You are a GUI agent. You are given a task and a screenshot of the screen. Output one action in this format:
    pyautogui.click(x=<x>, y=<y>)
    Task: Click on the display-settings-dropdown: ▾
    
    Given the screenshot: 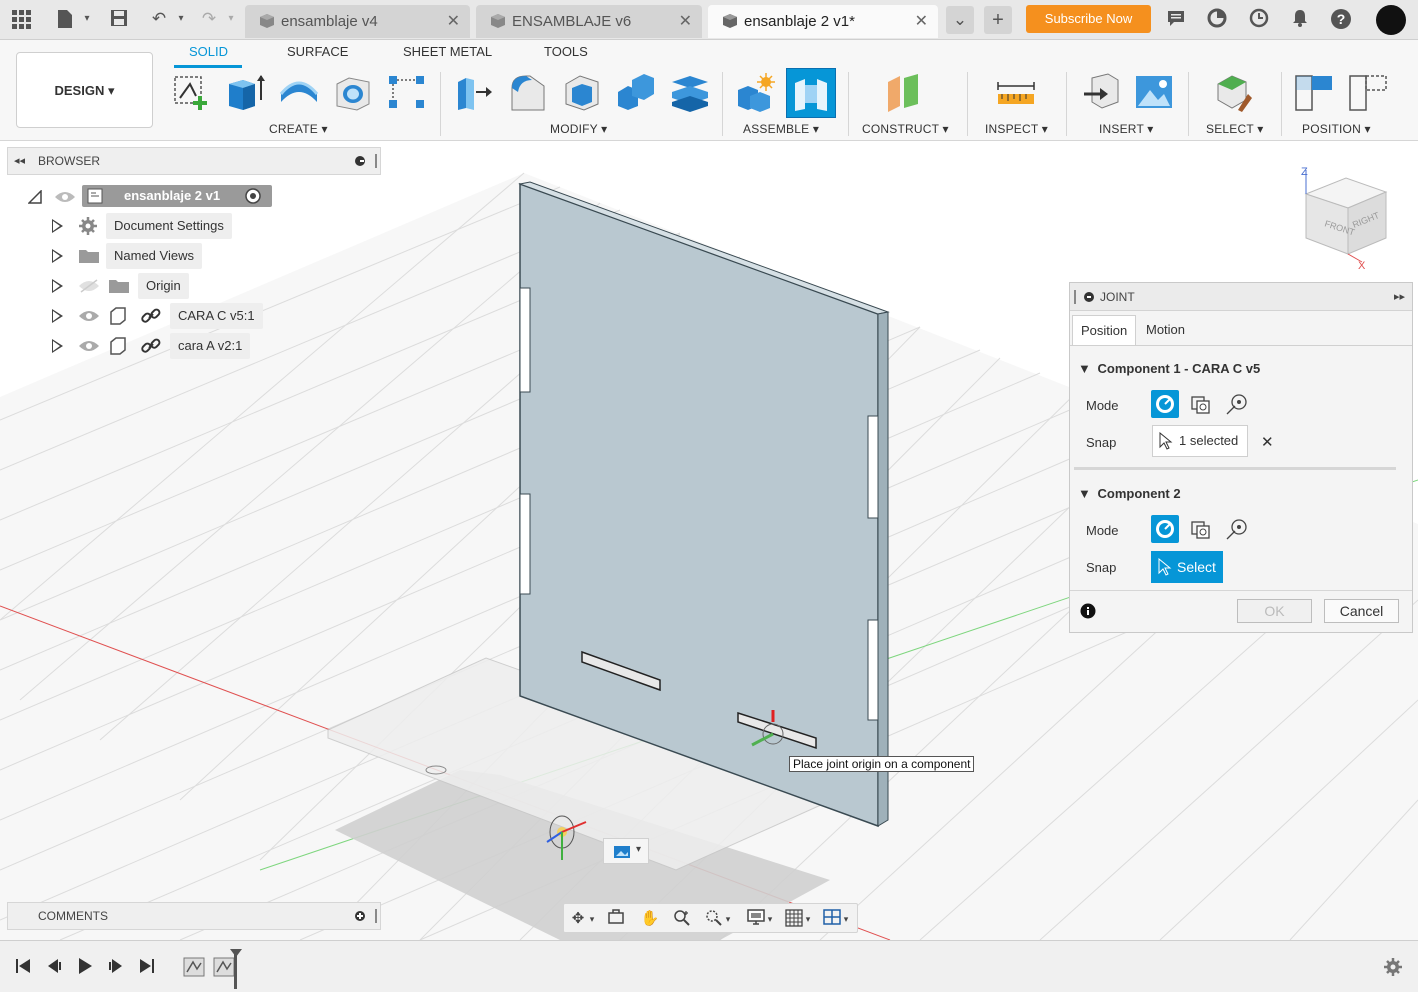 What is the action you would take?
    pyautogui.click(x=626, y=851)
    